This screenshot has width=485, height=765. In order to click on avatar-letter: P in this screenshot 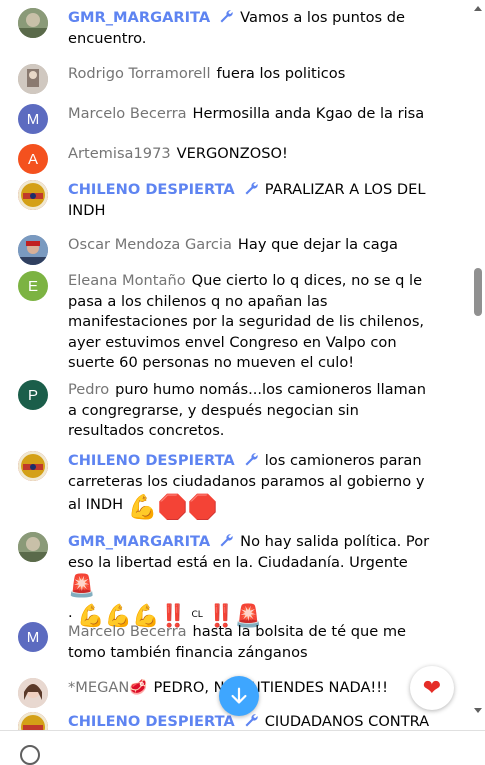, I will do `click(32, 395)`.